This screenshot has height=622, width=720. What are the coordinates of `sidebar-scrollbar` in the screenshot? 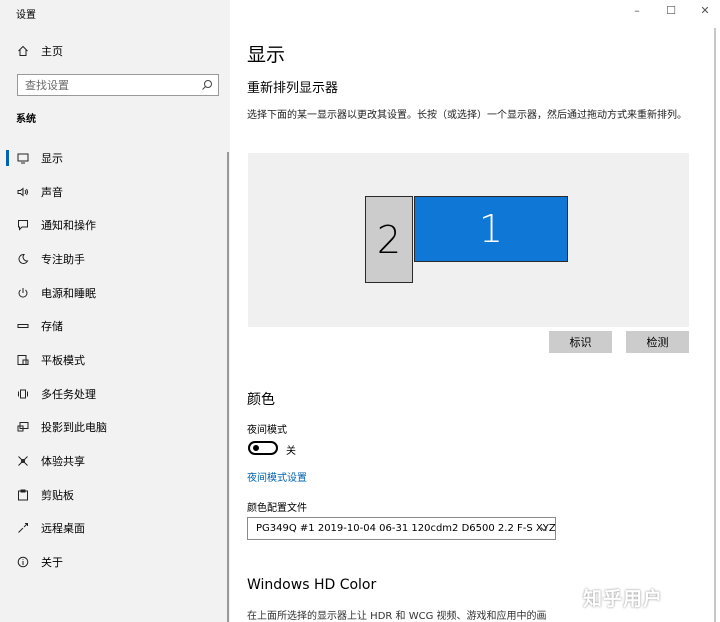 It's located at (228, 387).